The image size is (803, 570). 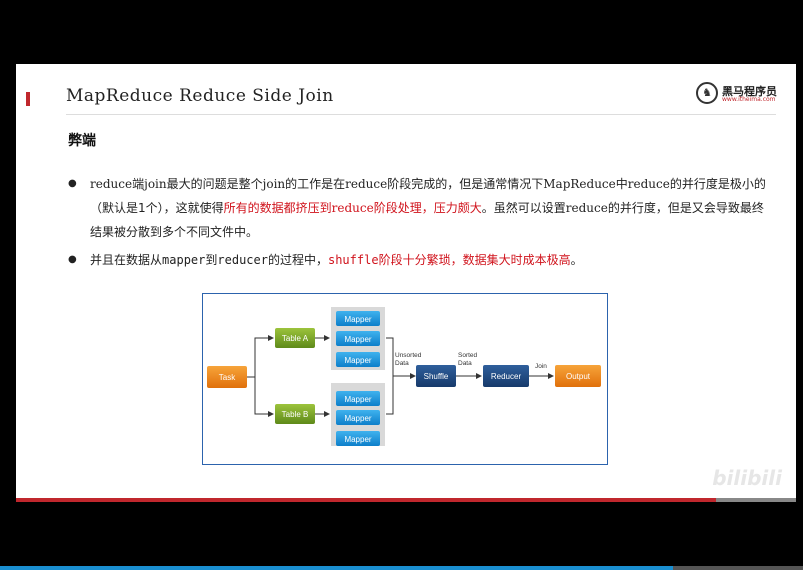 What do you see at coordinates (621, 184) in the screenshot?
I see `text-run: 中` at bounding box center [621, 184].